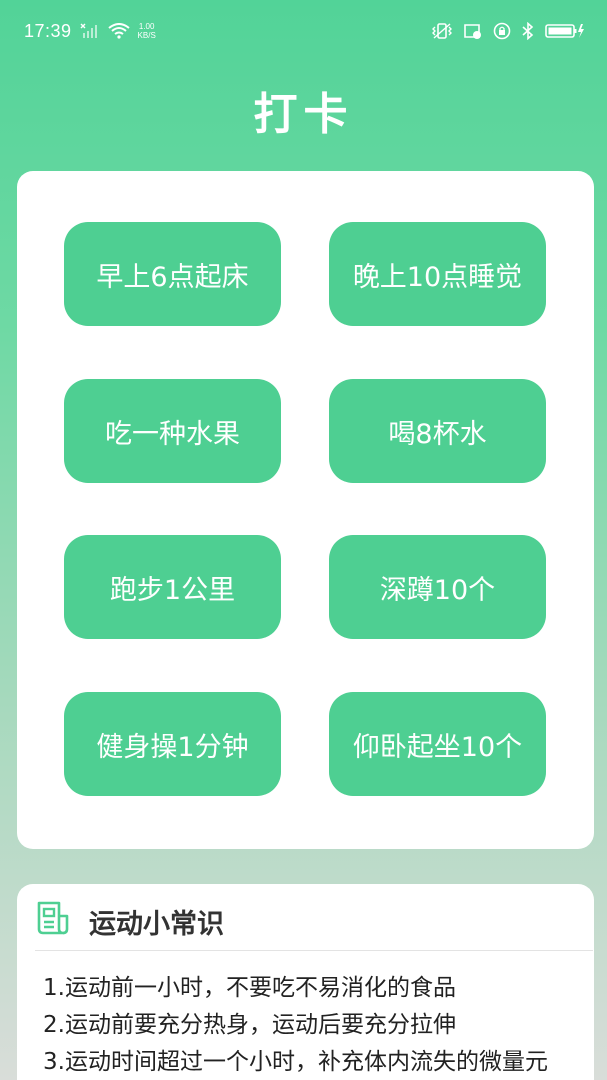 This screenshot has width=607, height=1080. I want to click on checkin-fruit-button: 吃一种水果, so click(172, 431).